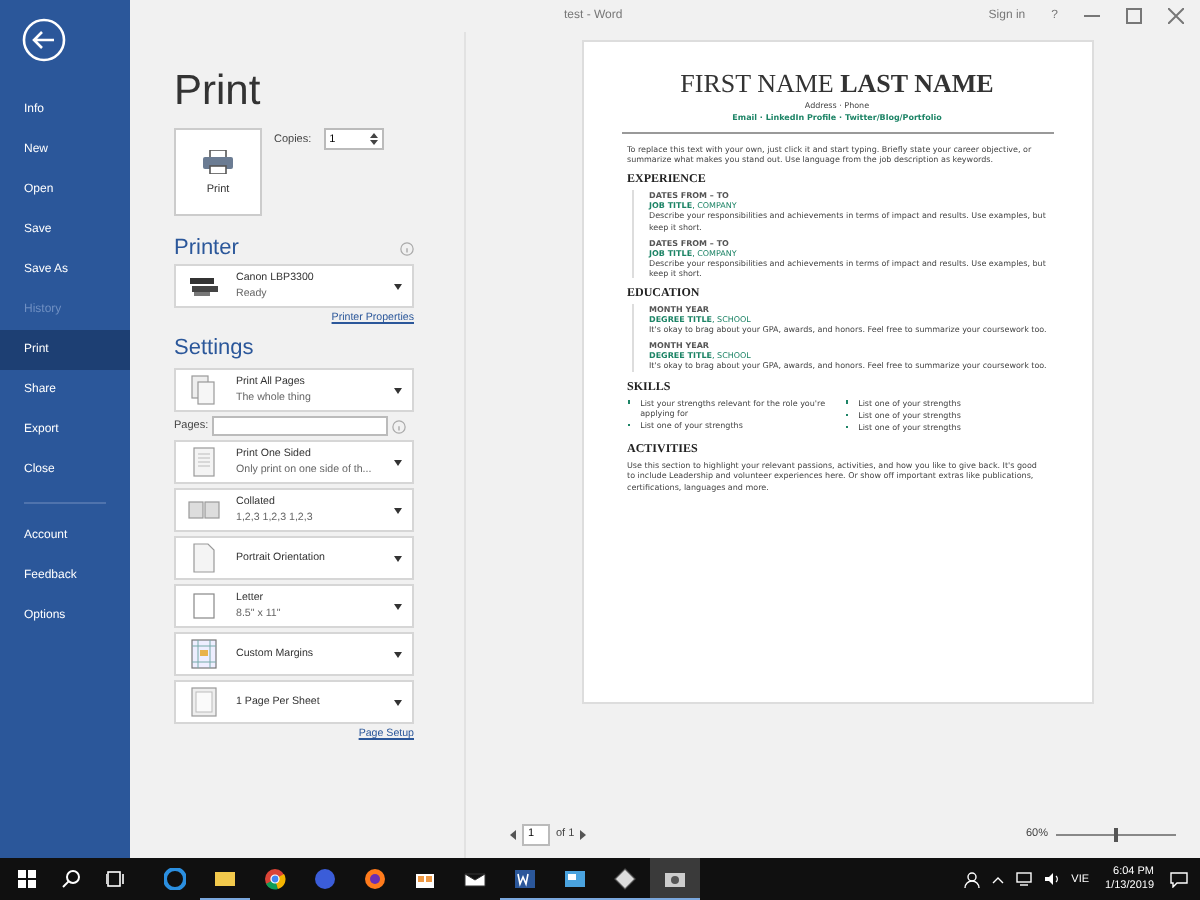  Describe the element at coordinates (675, 879) in the screenshot. I see `camera-app-icon` at that location.